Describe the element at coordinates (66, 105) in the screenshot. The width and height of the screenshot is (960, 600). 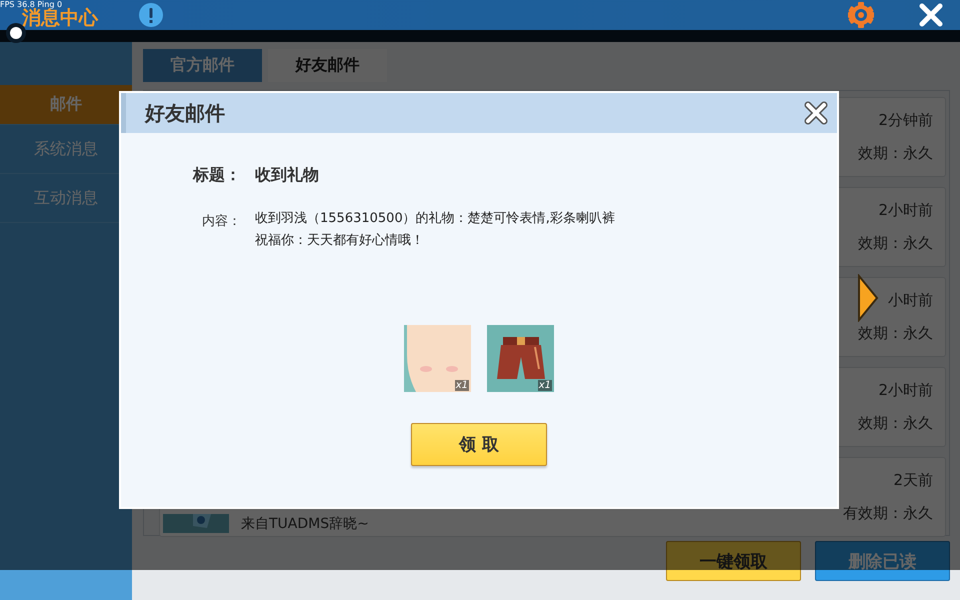
I see `sidebar-item: 邮件` at that location.